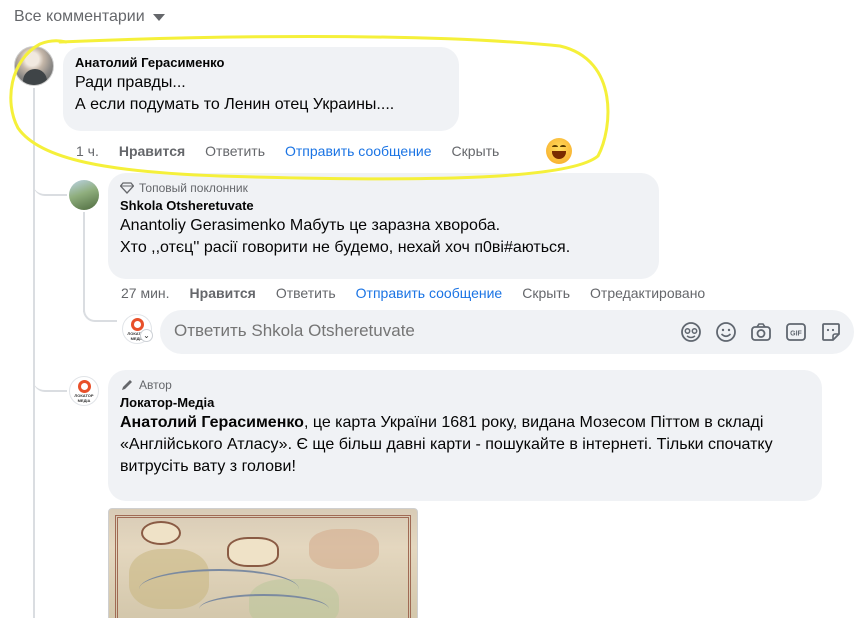 The height and width of the screenshot is (618, 868). I want to click on badge-label: Автор, so click(155, 385).